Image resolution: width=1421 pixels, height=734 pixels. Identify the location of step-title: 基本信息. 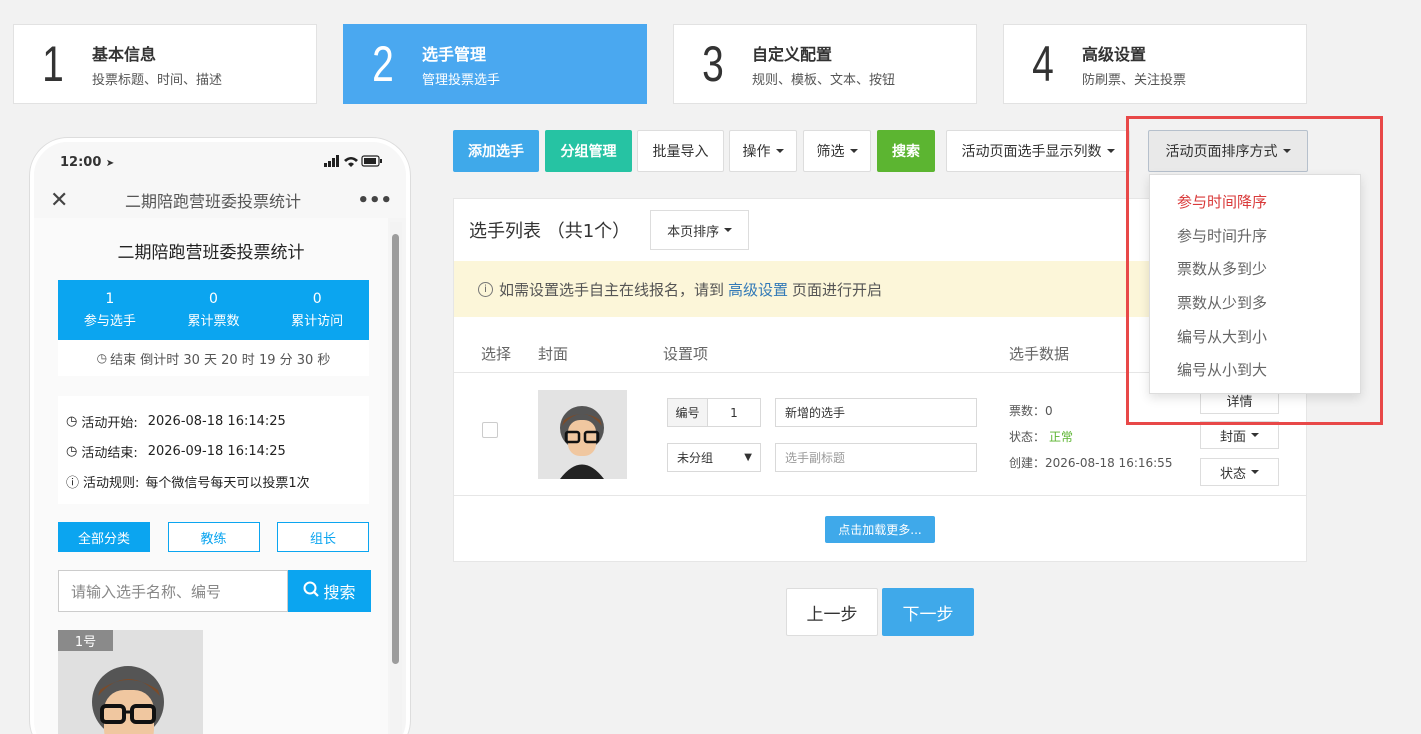
(124, 54).